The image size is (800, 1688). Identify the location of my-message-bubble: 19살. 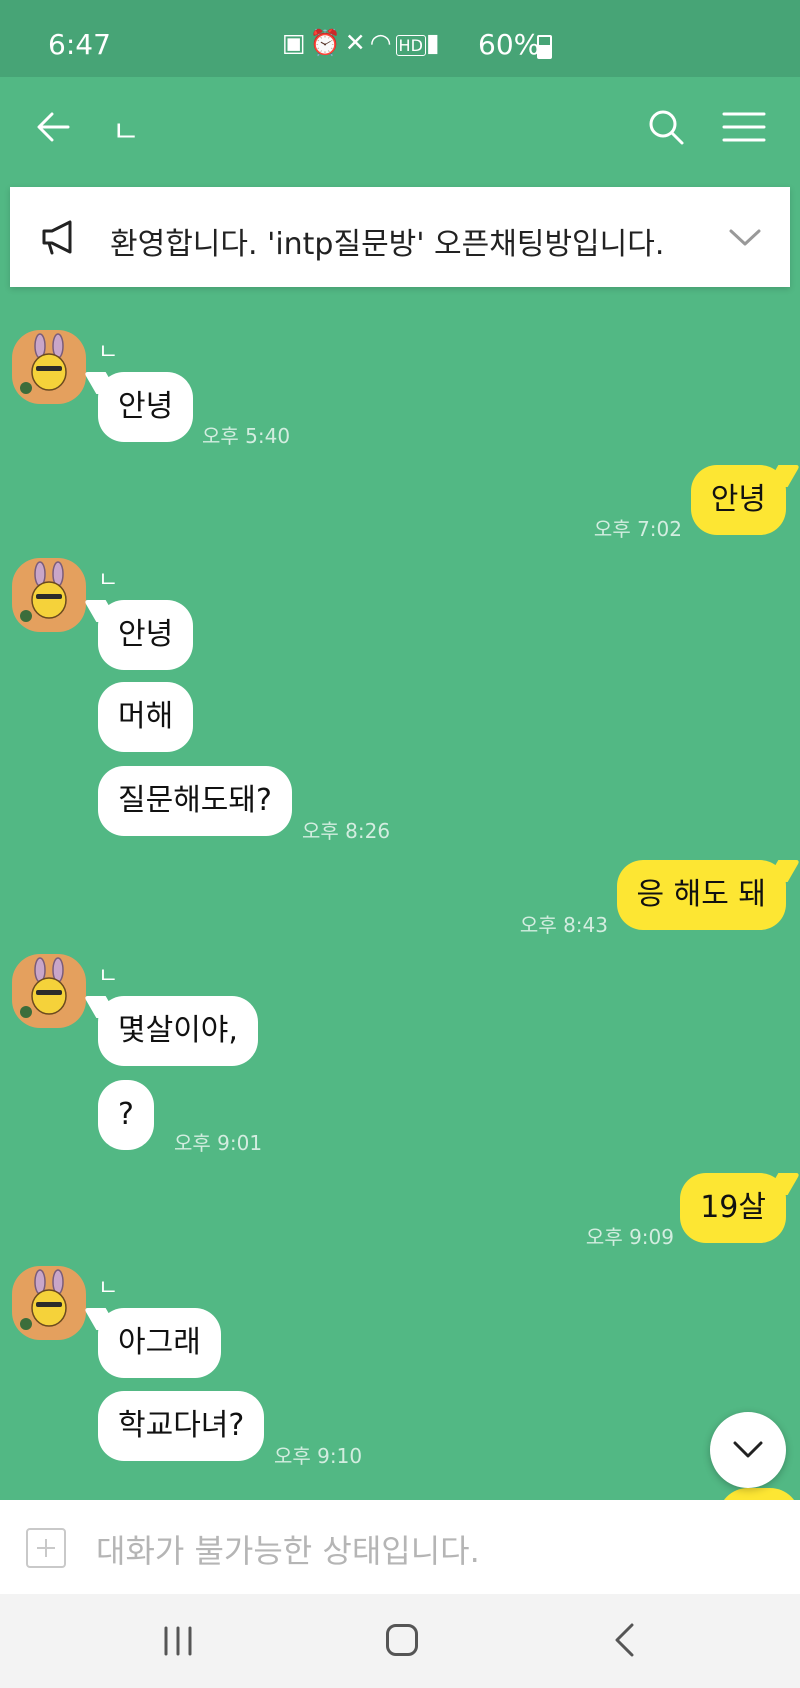
(733, 1208).